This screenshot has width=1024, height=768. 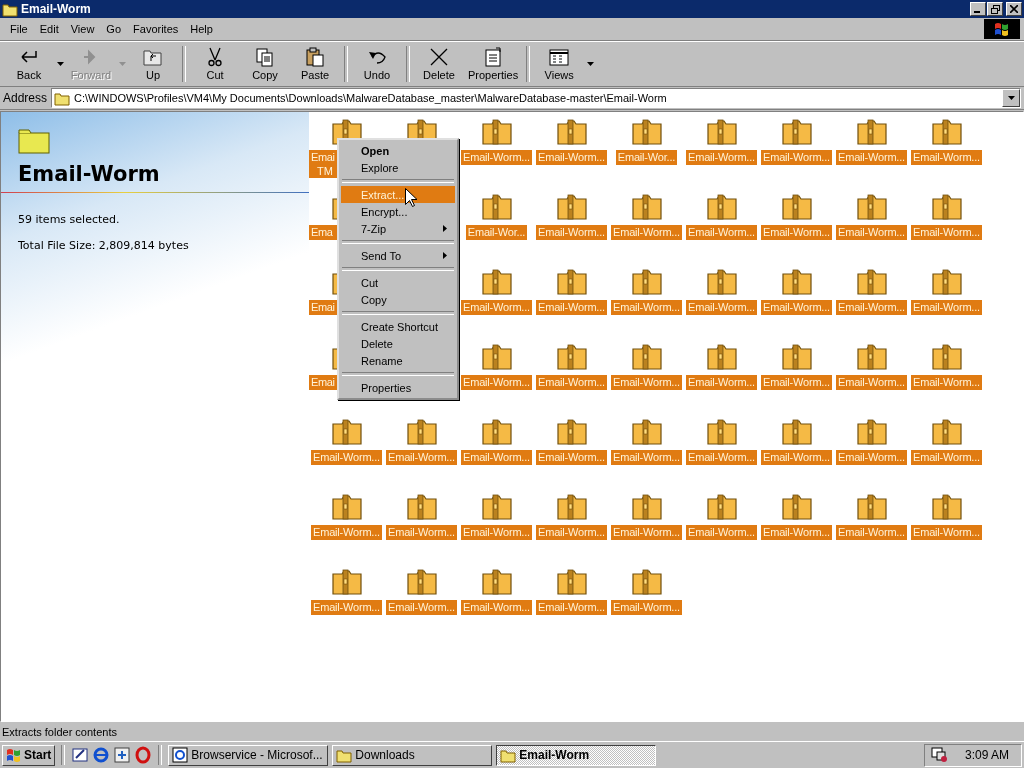 What do you see at coordinates (201, 29) in the screenshot?
I see `menu-item: Help` at bounding box center [201, 29].